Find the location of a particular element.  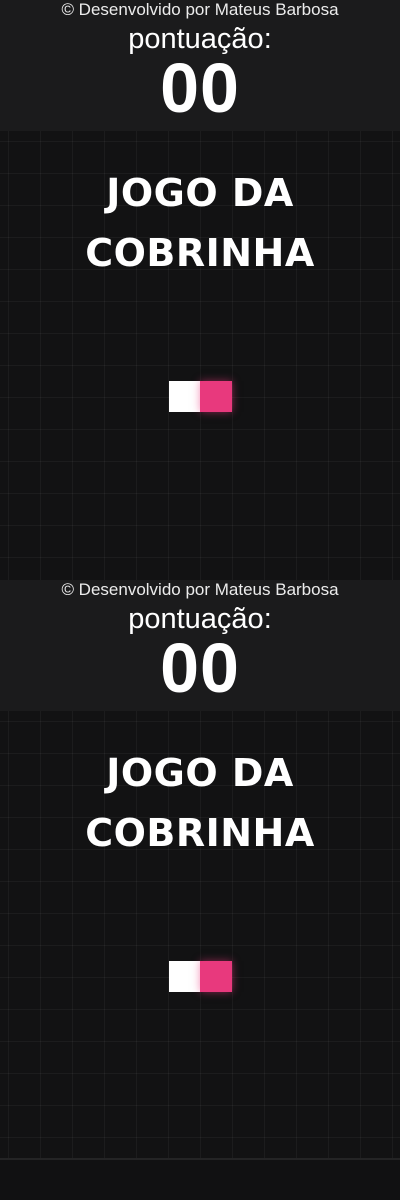

board-bottom-edge is located at coordinates (200, 1159).